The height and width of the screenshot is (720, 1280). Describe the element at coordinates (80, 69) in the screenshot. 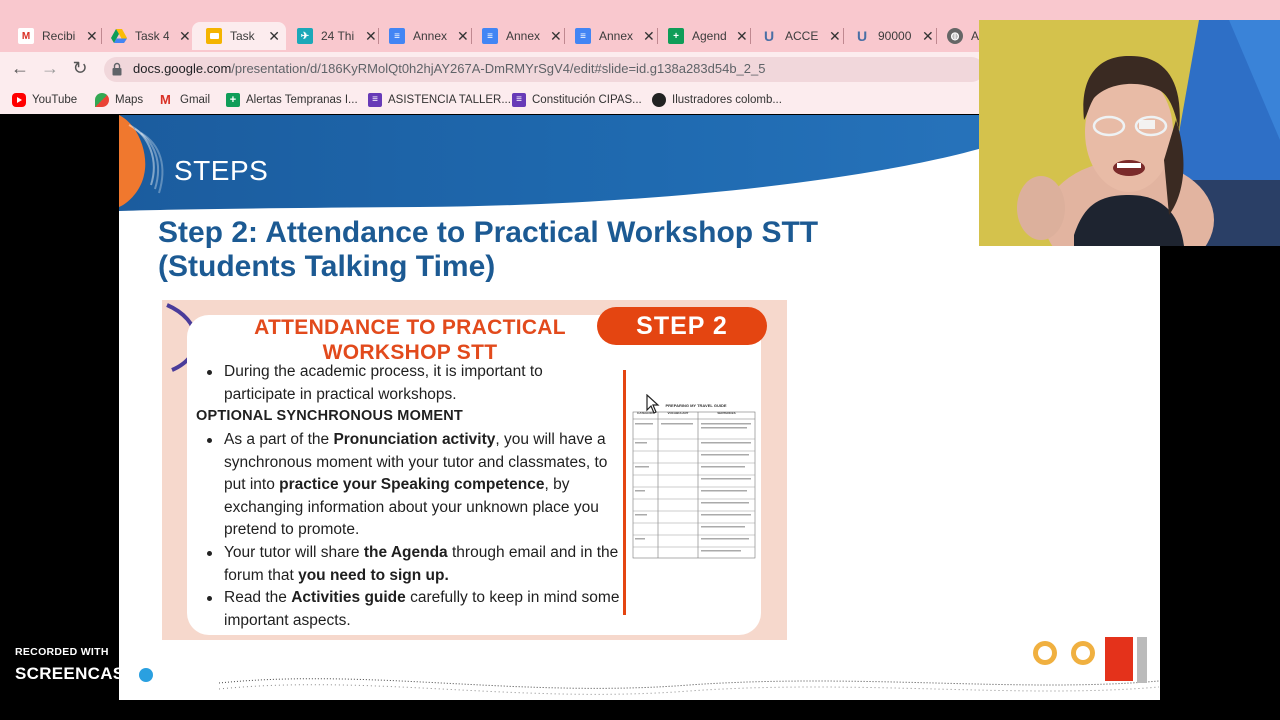

I see `reload-icon: ↻` at that location.